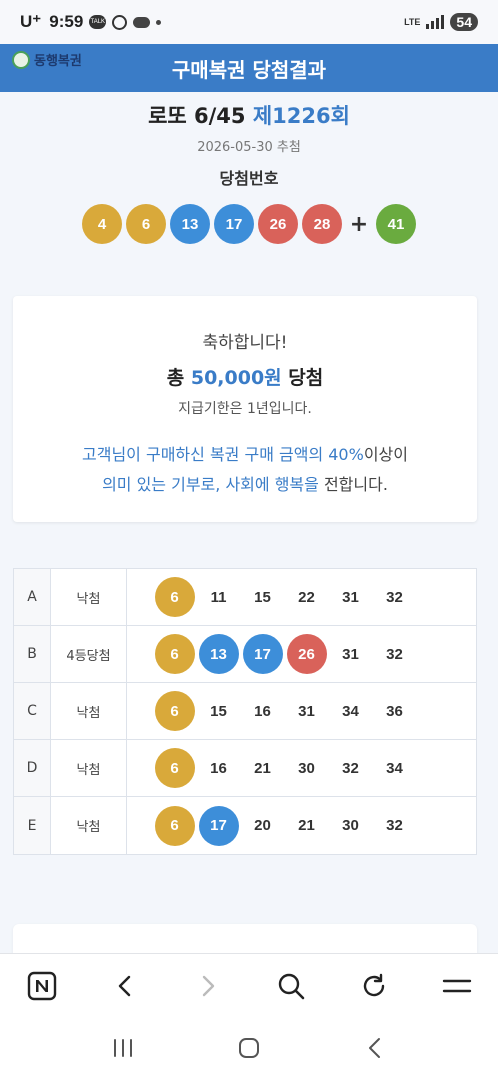 The width and height of the screenshot is (498, 1079). Describe the element at coordinates (21, 59) in the screenshot. I see `logo-icon` at that location.